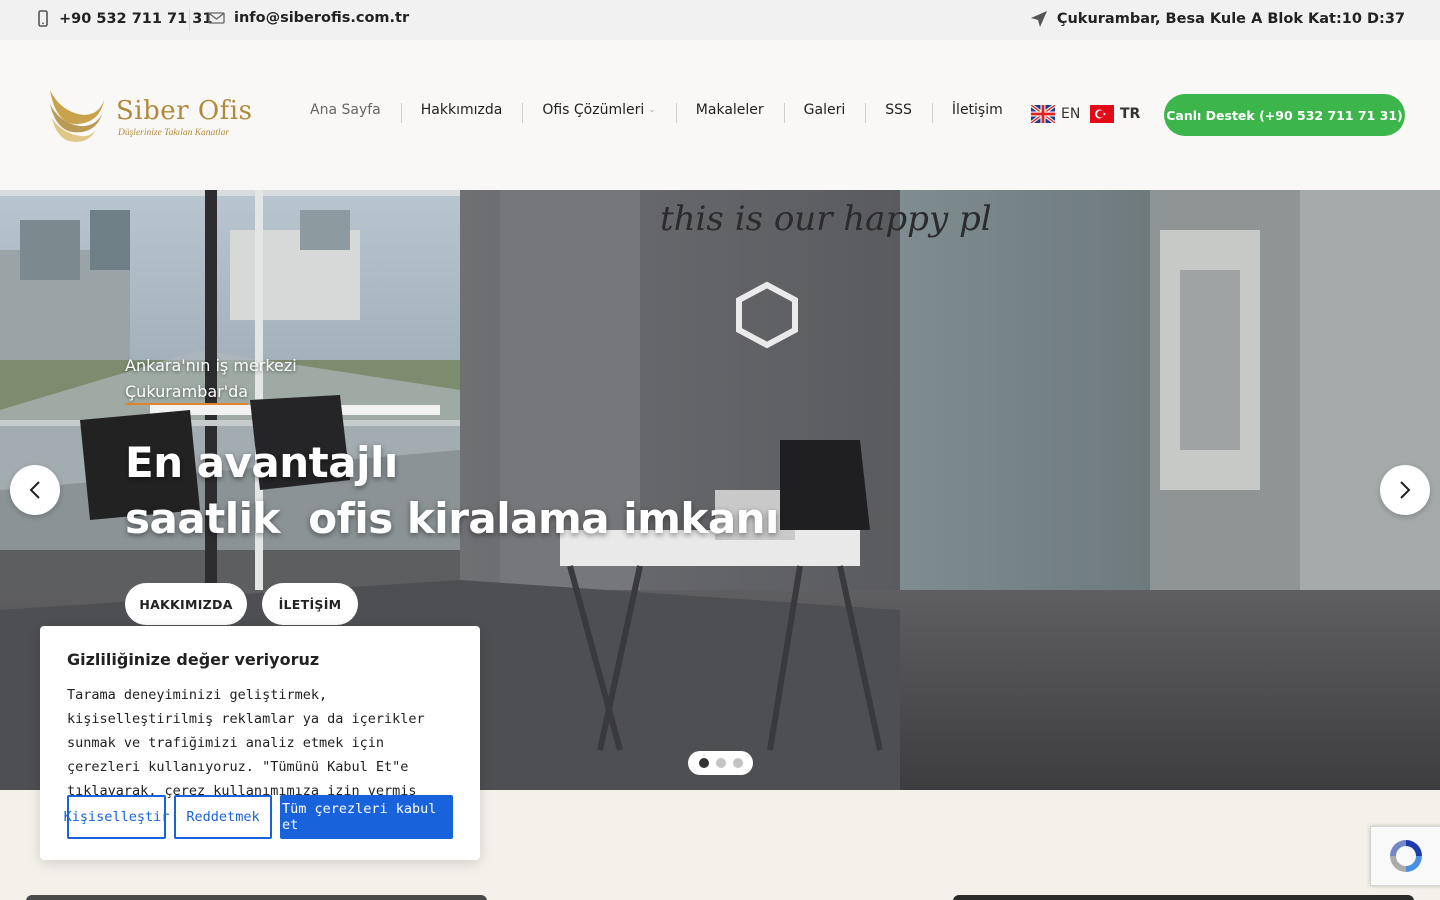  What do you see at coordinates (186, 604) in the screenshot?
I see `about-button: HAKKIMIZDA` at bounding box center [186, 604].